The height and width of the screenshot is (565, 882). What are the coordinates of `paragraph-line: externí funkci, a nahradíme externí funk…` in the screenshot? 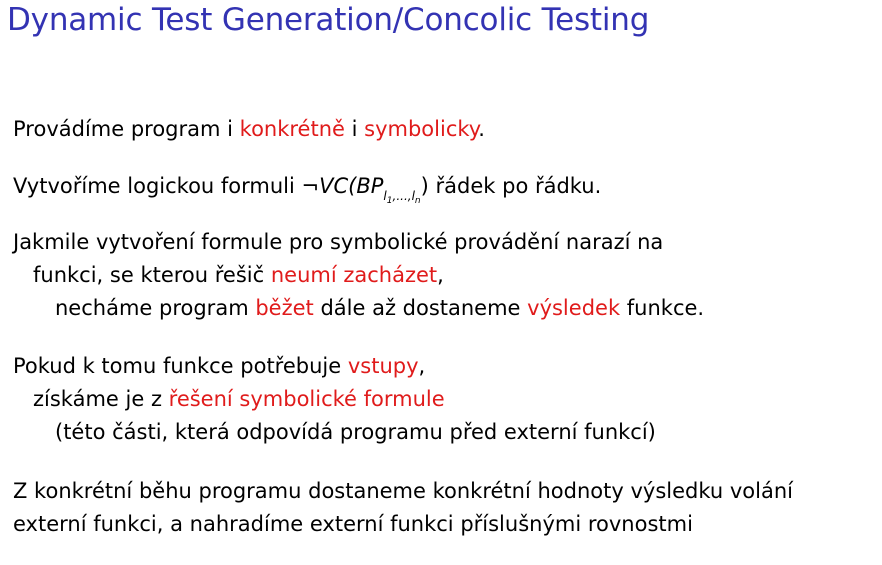 It's located at (353, 524).